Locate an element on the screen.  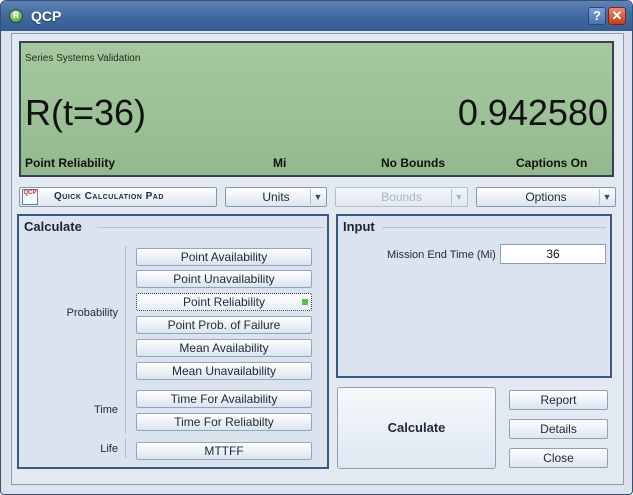
units-label: Units is located at coordinates (276, 197).